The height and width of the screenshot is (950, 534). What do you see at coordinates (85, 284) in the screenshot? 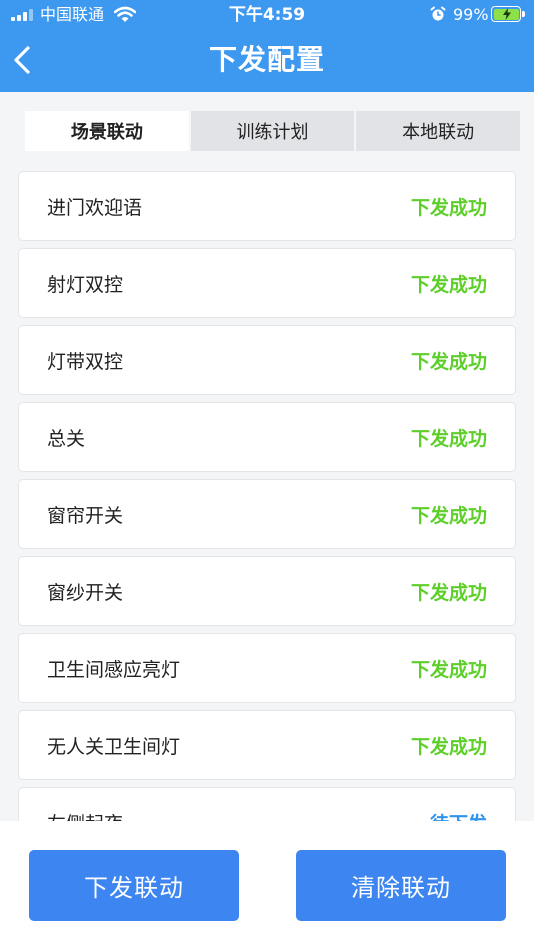
I see `item-name: 射灯双控` at bounding box center [85, 284].